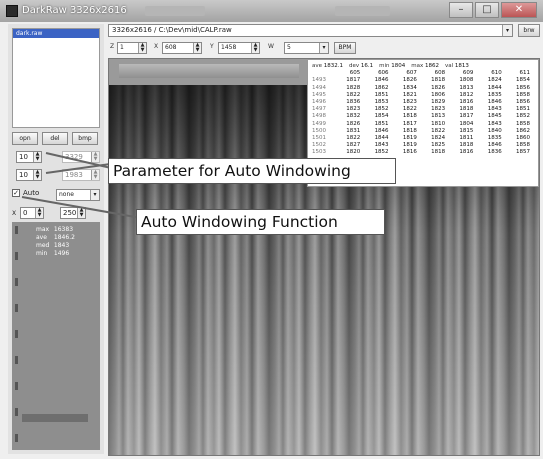 This screenshot has width=543, height=459. Describe the element at coordinates (438, 138) in the screenshot. I see `pixel-value-cell: 1824` at that location.